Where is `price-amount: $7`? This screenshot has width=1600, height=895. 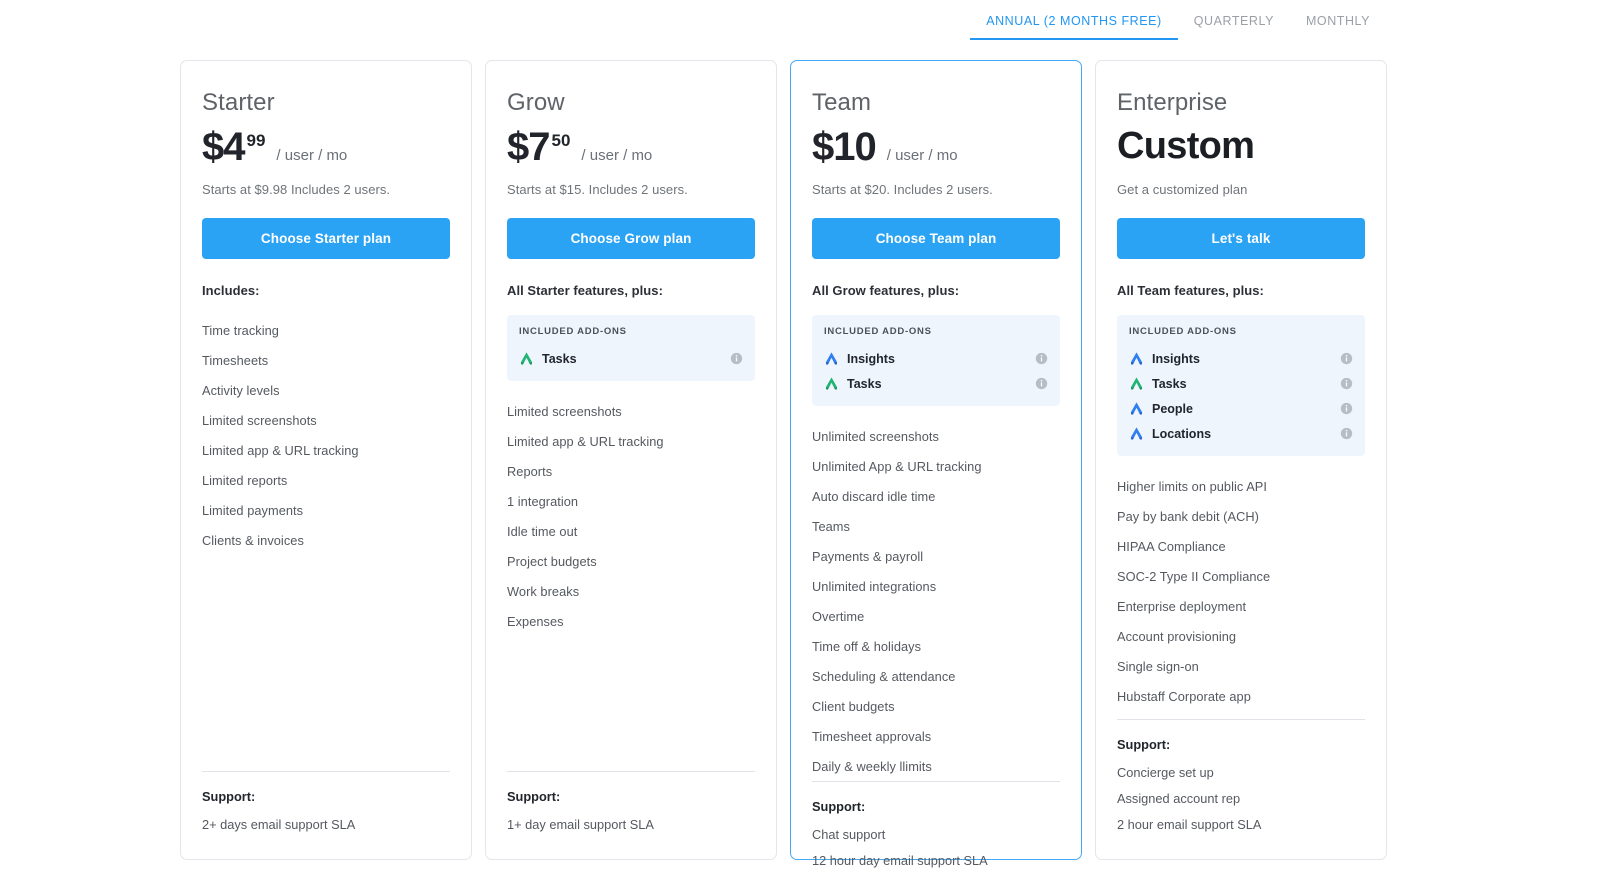
price-amount: $7 is located at coordinates (528, 147).